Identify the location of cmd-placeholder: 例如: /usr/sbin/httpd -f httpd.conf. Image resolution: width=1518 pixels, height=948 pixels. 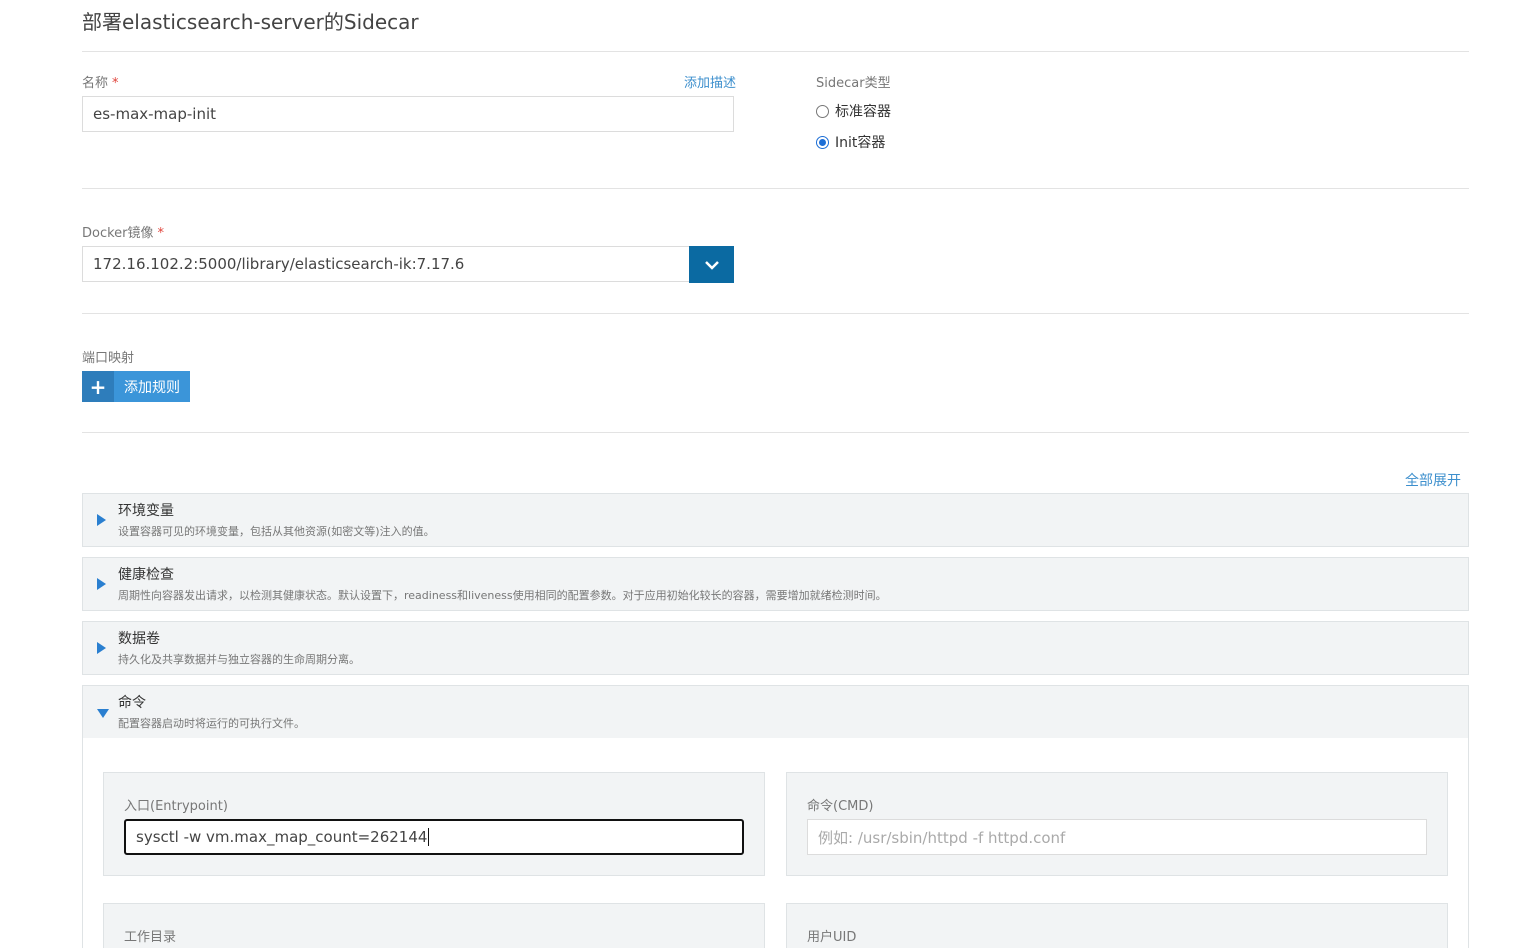
(942, 837).